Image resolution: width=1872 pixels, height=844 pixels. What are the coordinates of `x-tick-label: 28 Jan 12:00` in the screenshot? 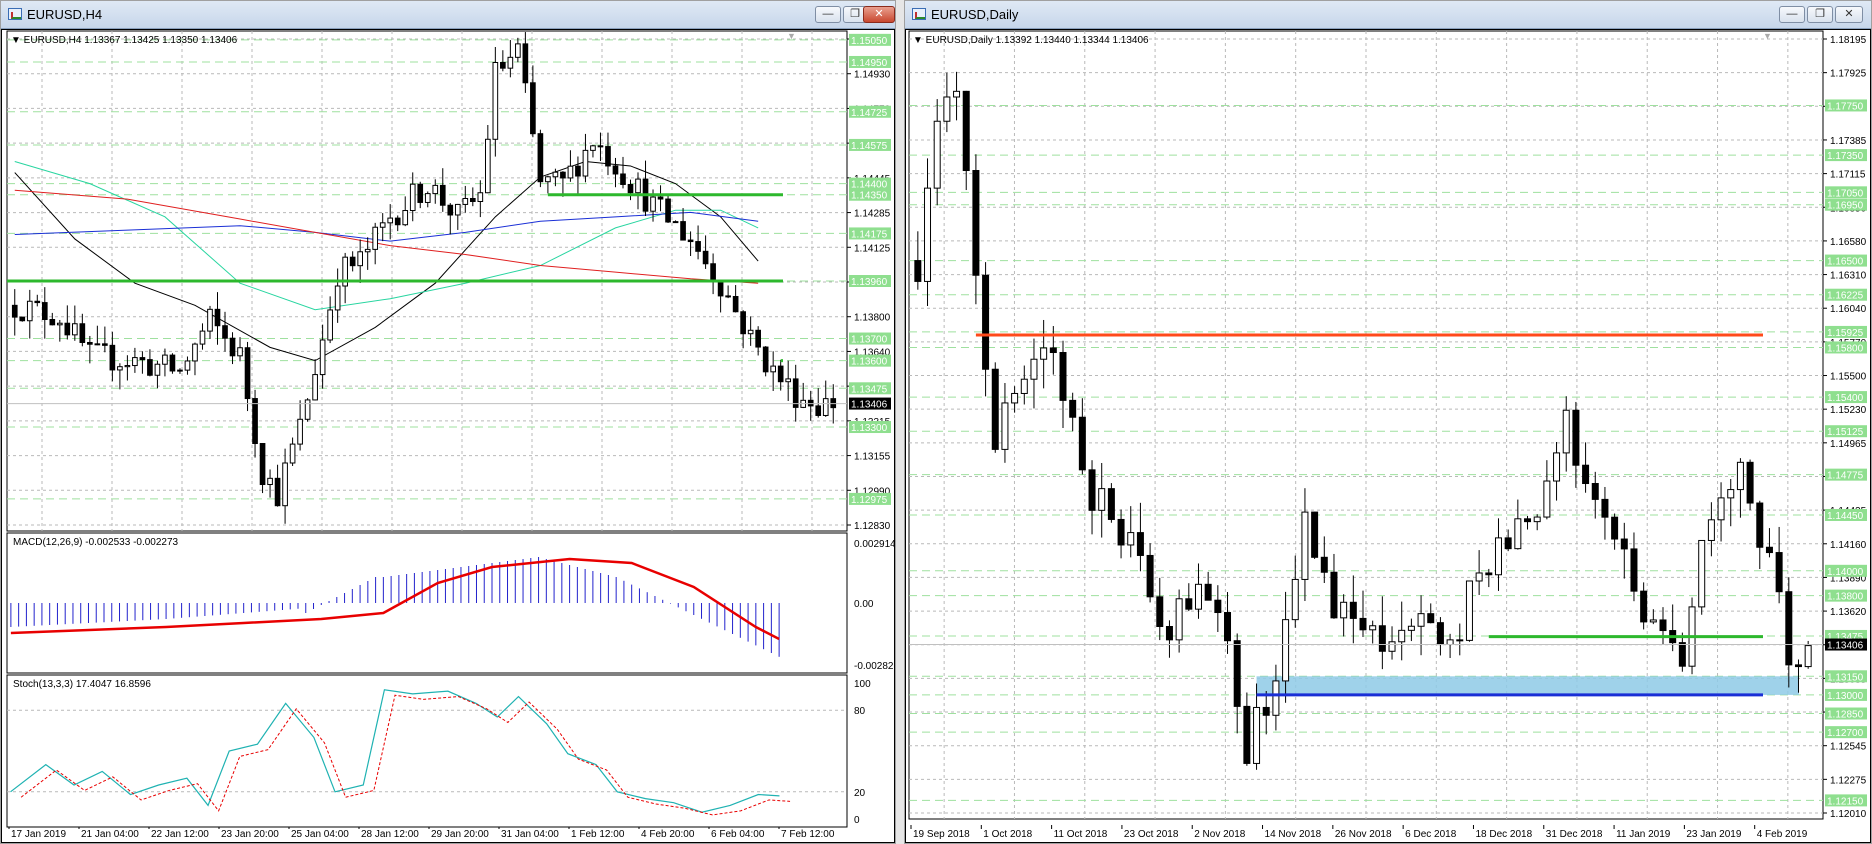 It's located at (390, 834).